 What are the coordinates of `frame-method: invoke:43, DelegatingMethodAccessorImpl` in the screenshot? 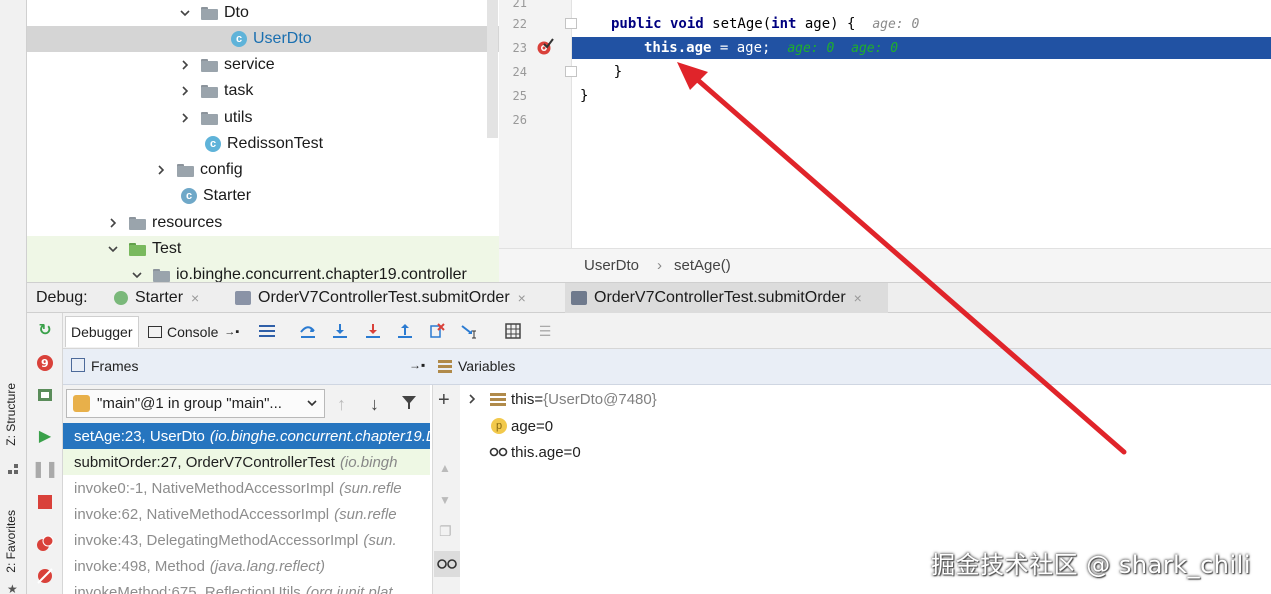 It's located at (216, 540).